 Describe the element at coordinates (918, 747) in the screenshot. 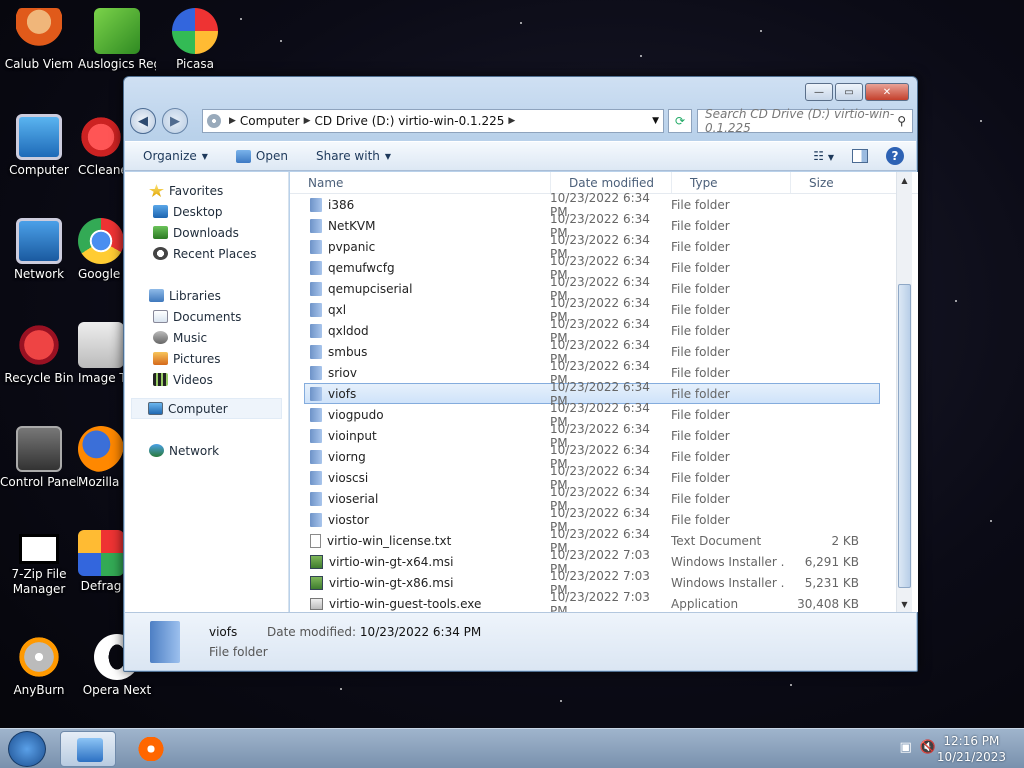

I see `system-tray: ▣ 🔇` at that location.